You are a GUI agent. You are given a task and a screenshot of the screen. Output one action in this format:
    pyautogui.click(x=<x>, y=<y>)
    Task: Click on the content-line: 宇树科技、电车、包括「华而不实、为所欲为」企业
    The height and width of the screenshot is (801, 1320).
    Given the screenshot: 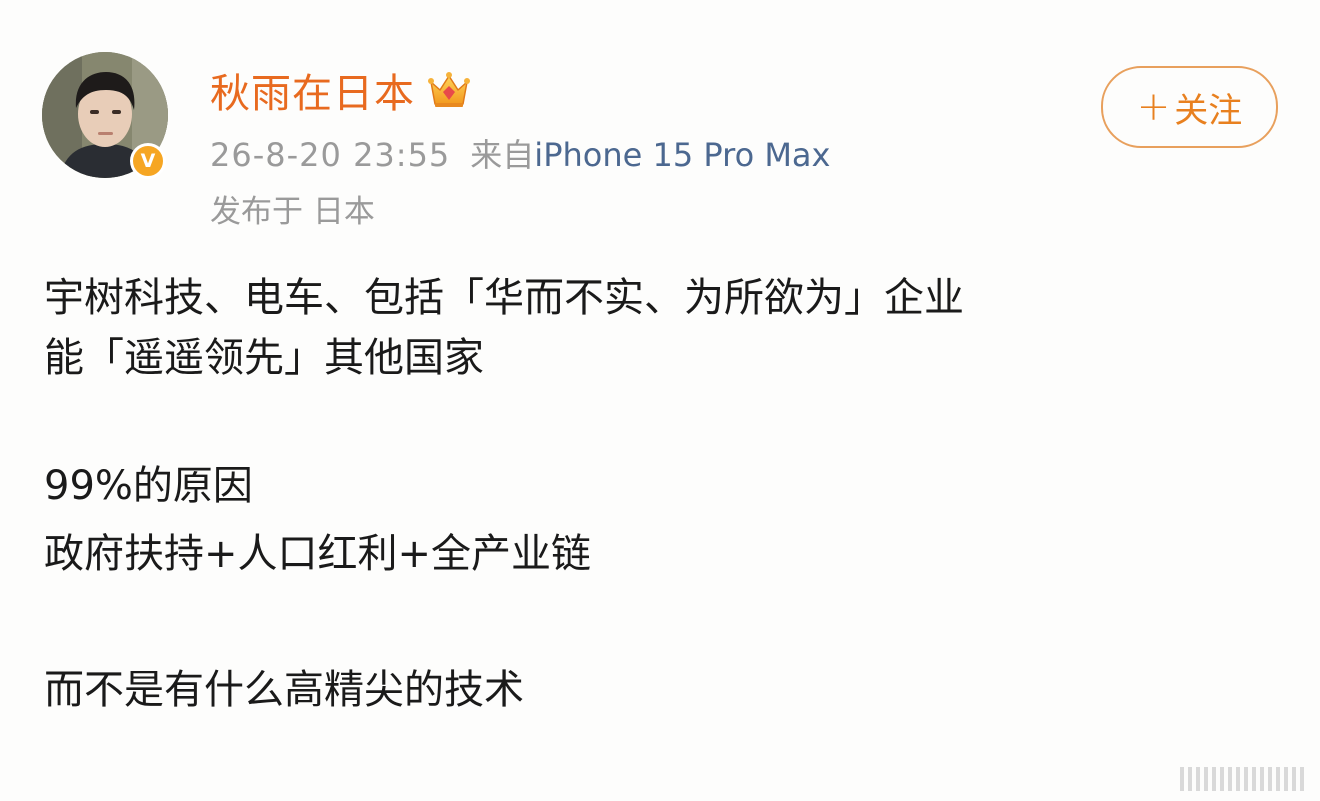 What is the action you would take?
    pyautogui.click(x=504, y=298)
    